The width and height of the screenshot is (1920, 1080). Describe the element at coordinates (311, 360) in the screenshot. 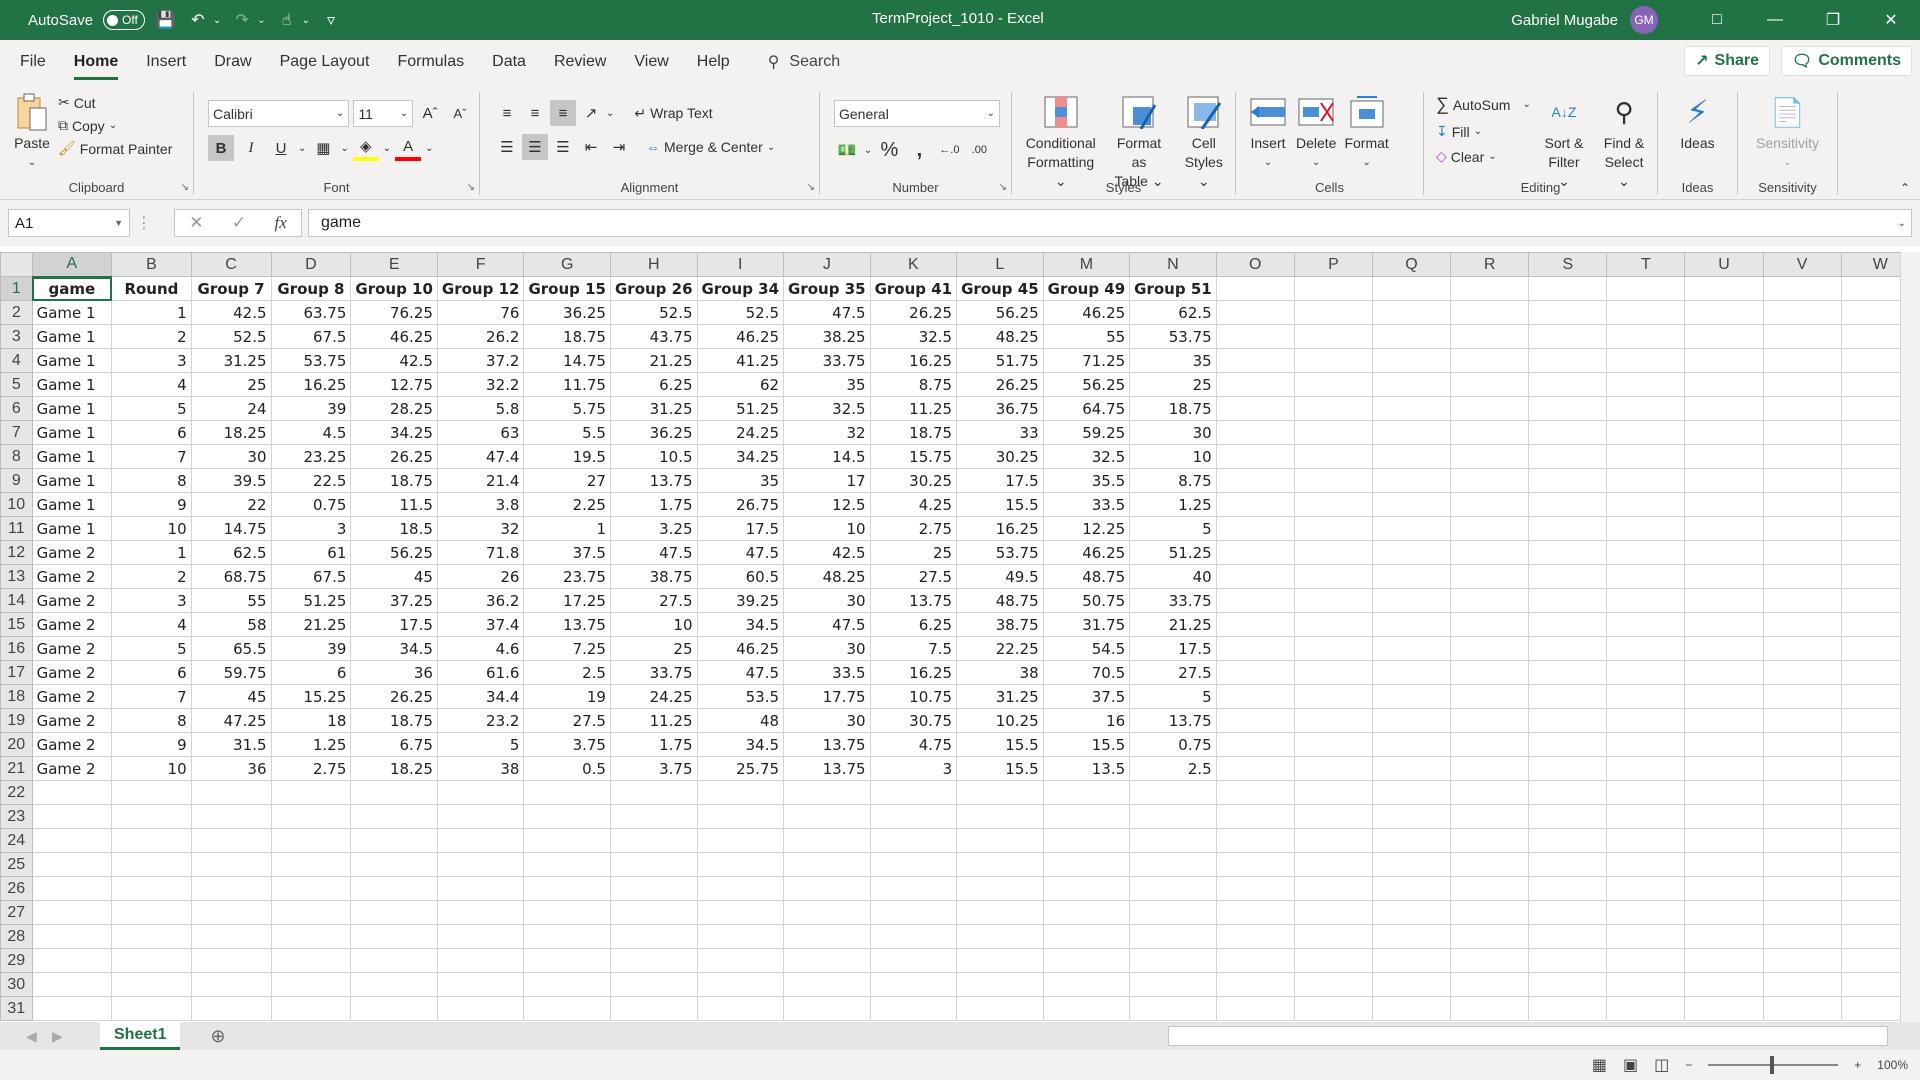

I see `cell-d4: 53.75` at that location.